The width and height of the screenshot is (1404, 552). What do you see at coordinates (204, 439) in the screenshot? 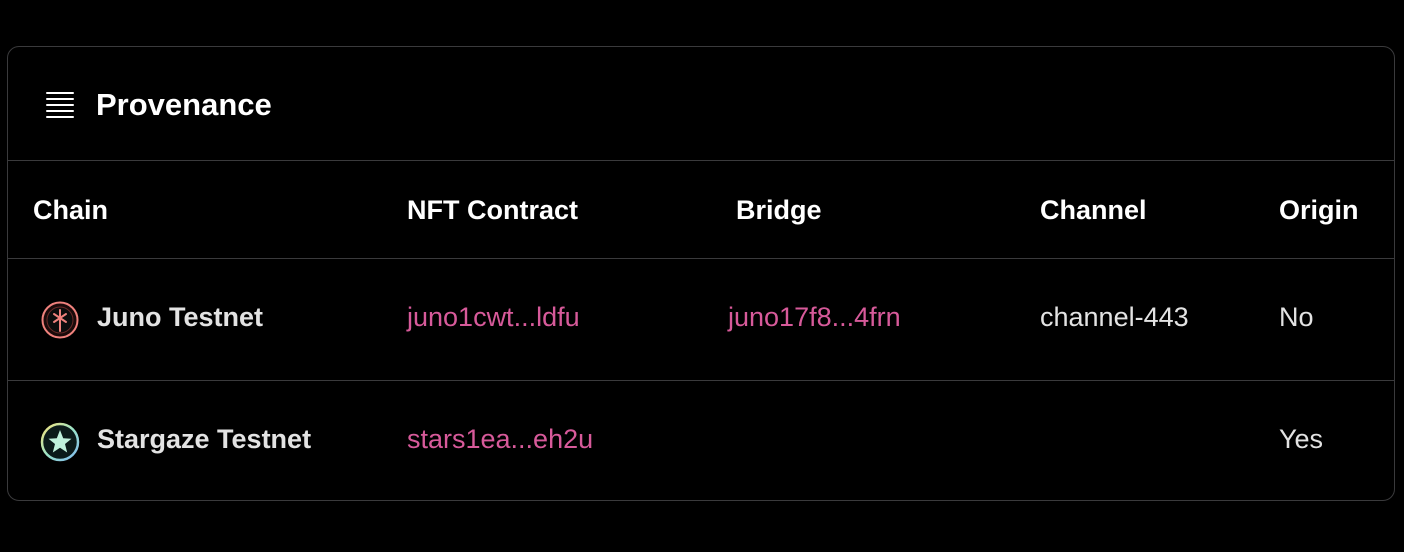
I see `chain-name: Stargaze Testnet` at bounding box center [204, 439].